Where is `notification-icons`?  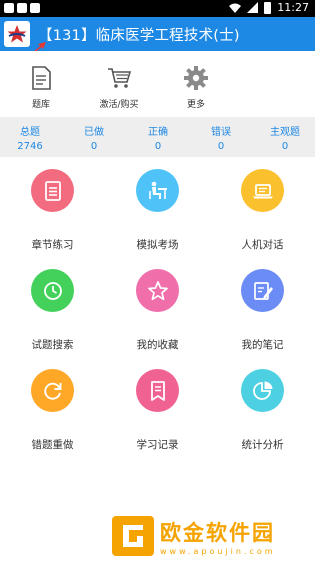
notification-icons is located at coordinates (22, 8).